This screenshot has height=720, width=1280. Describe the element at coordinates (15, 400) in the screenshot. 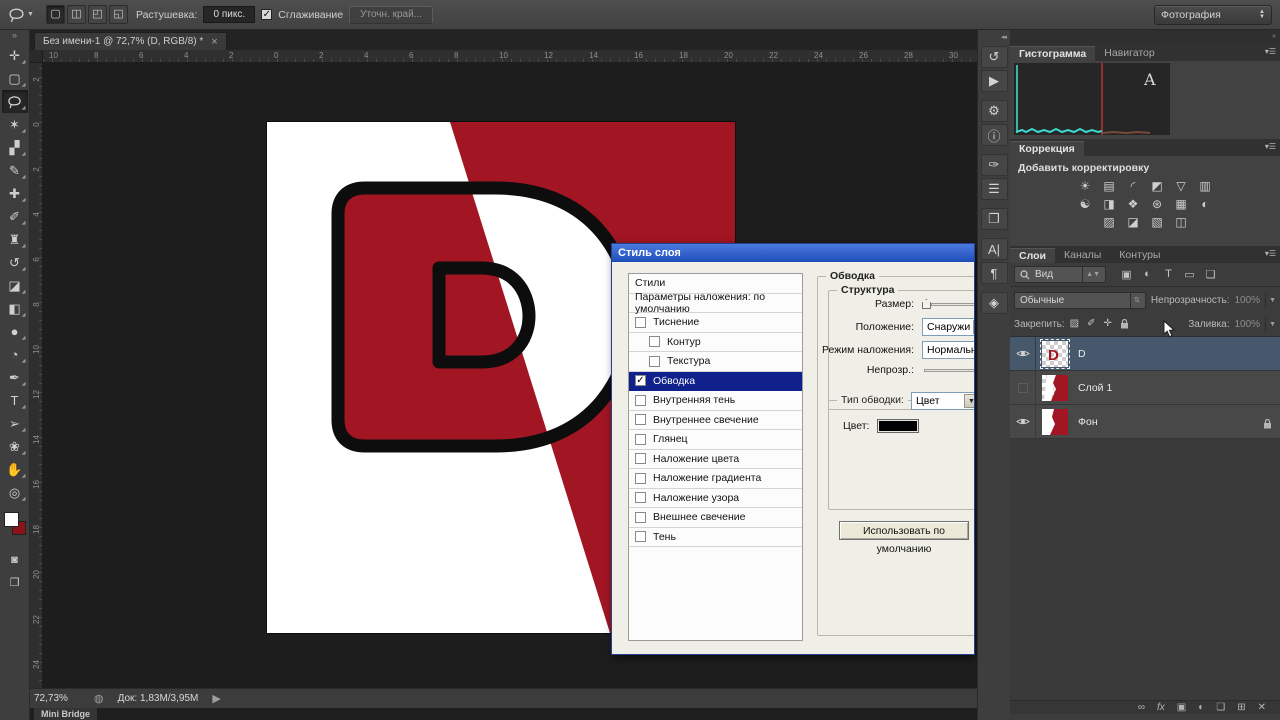

I see `type-tool: T ◢` at that location.